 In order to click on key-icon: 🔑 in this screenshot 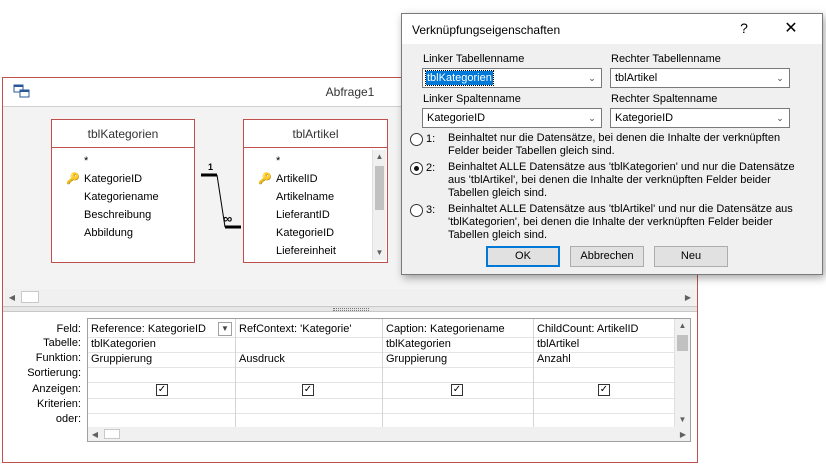, I will do `click(73, 179)`.